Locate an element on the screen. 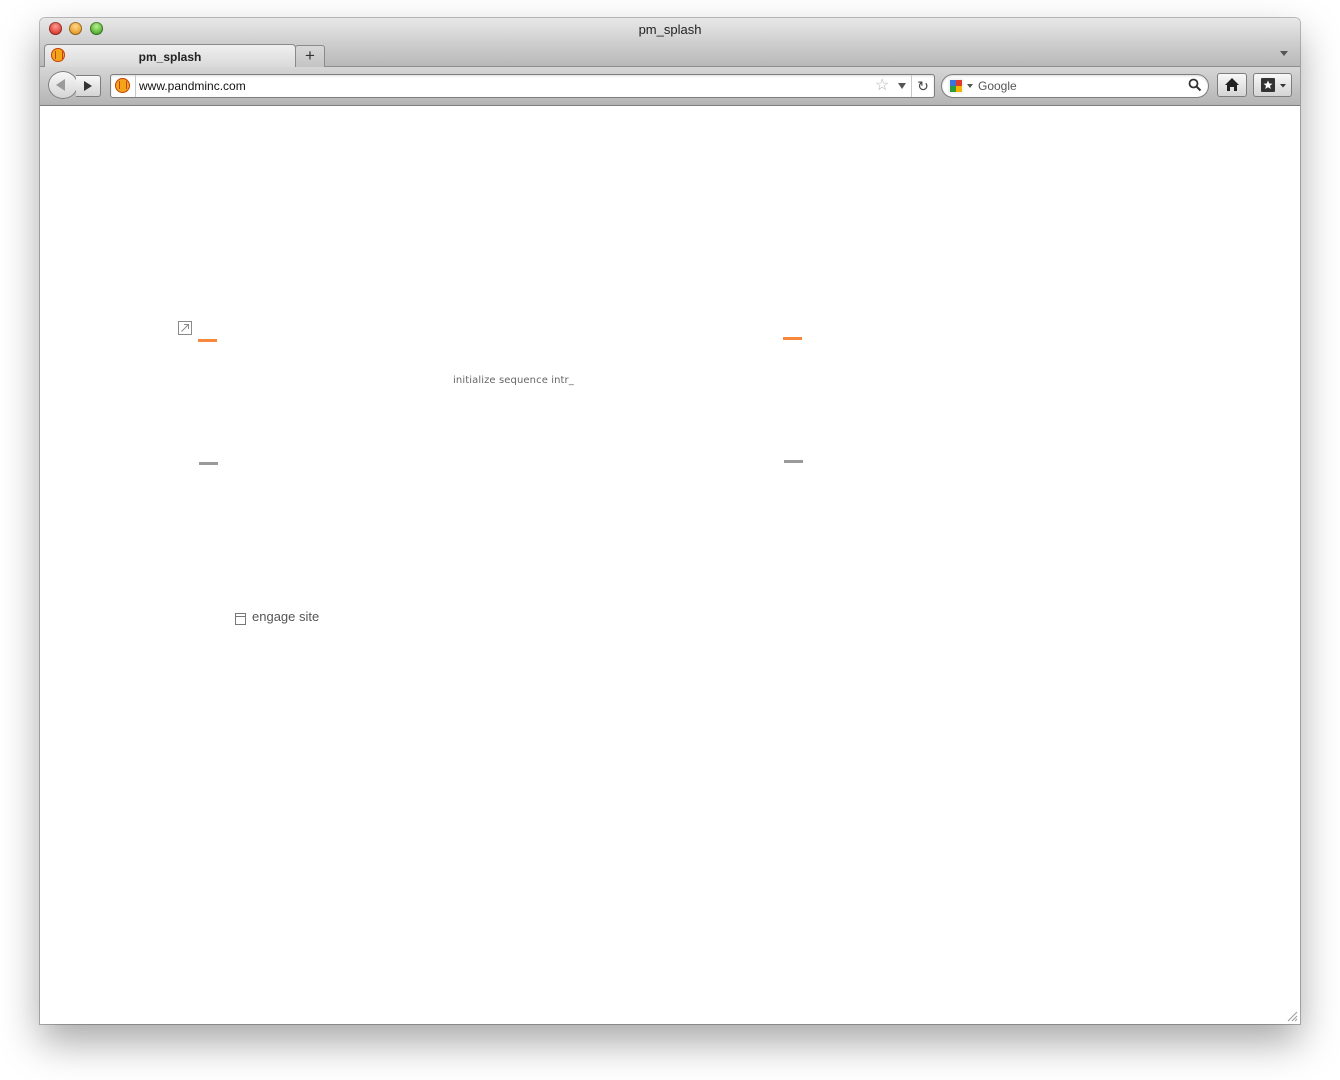 Image resolution: width=1340 pixels, height=1080 pixels. tab-pm-splash: pm_splash is located at coordinates (170, 56).